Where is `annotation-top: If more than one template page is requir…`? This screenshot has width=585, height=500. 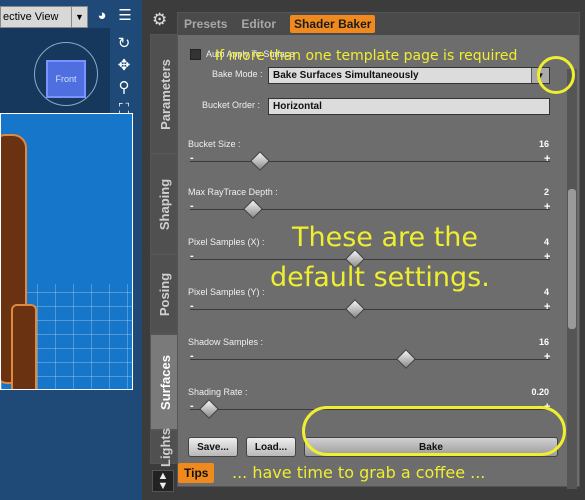 annotation-top: If more than one template page is requir… is located at coordinates (366, 56).